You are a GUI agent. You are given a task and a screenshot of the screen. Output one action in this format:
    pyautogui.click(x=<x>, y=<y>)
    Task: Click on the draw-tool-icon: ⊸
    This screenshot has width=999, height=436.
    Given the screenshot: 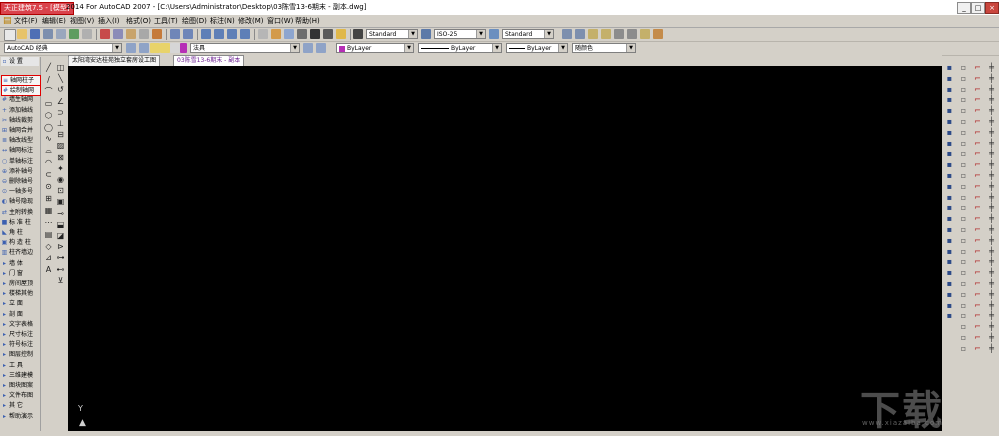 What is the action you would take?
    pyautogui.click(x=60, y=213)
    